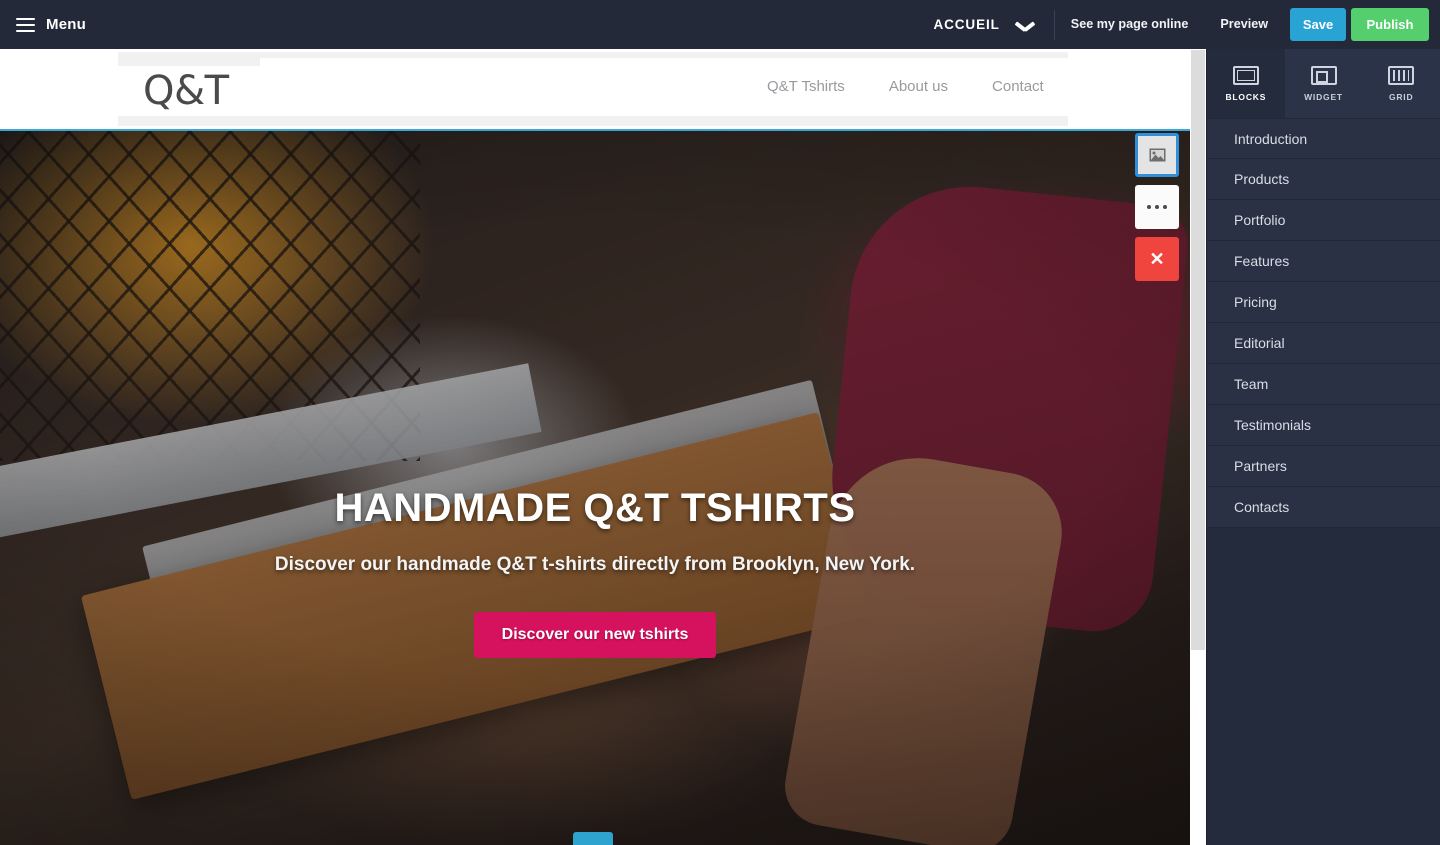 Image resolution: width=1440 pixels, height=845 pixels. What do you see at coordinates (1245, 75) in the screenshot?
I see `blocks-icon` at bounding box center [1245, 75].